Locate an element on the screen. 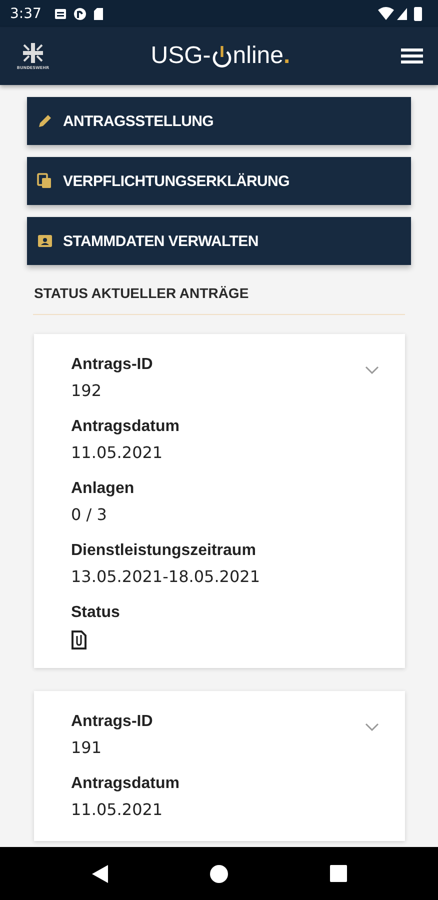 The height and width of the screenshot is (900, 438). message-icon is located at coordinates (60, 13).